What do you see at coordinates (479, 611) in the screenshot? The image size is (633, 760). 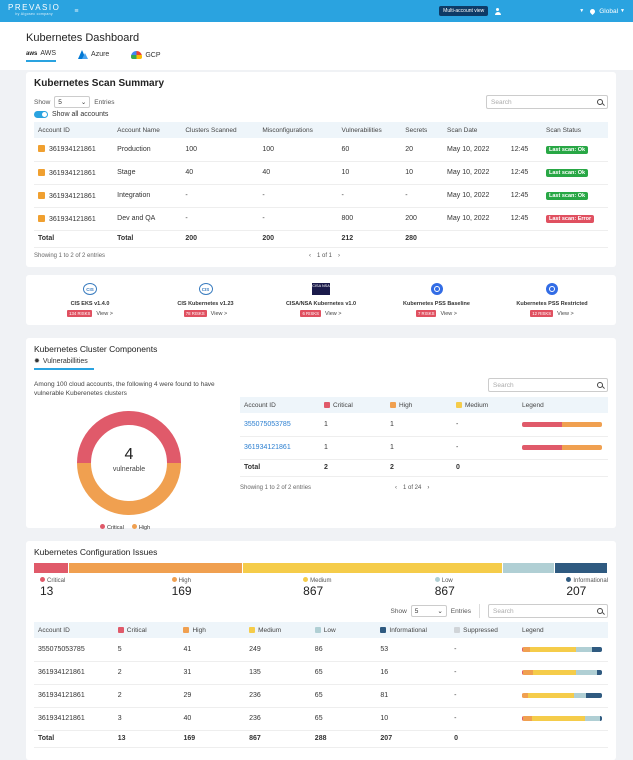 I see `divider` at bounding box center [479, 611].